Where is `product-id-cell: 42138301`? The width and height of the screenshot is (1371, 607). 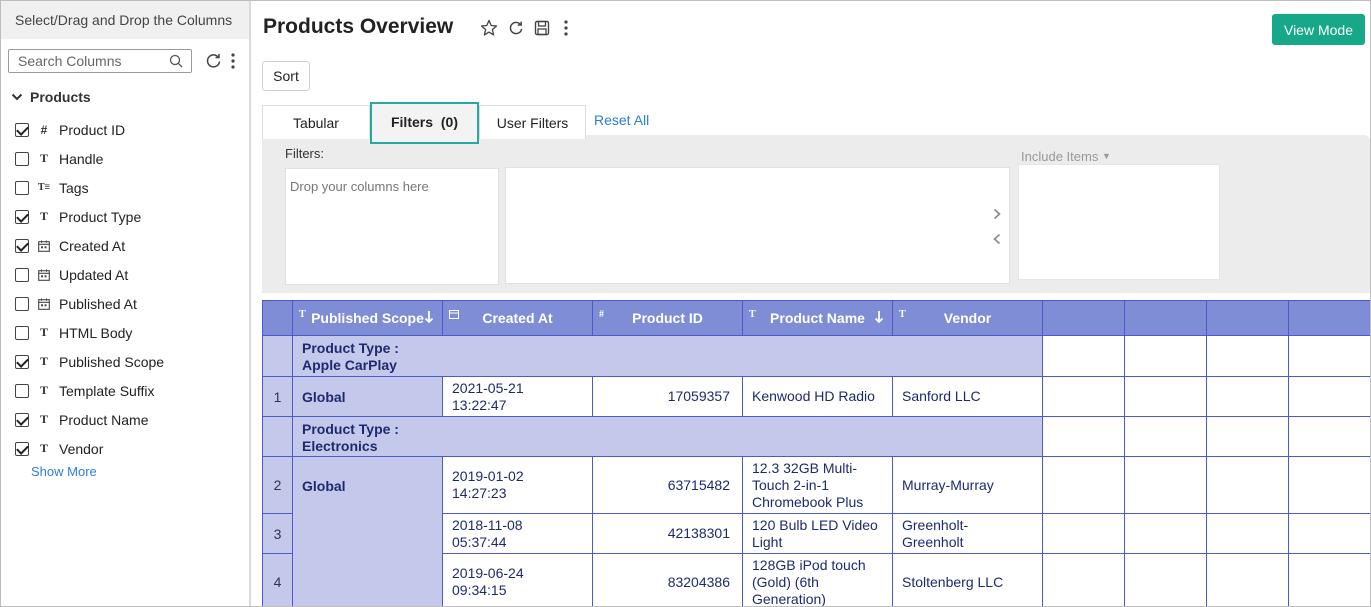
product-id-cell: 42138301 is located at coordinates (667, 533).